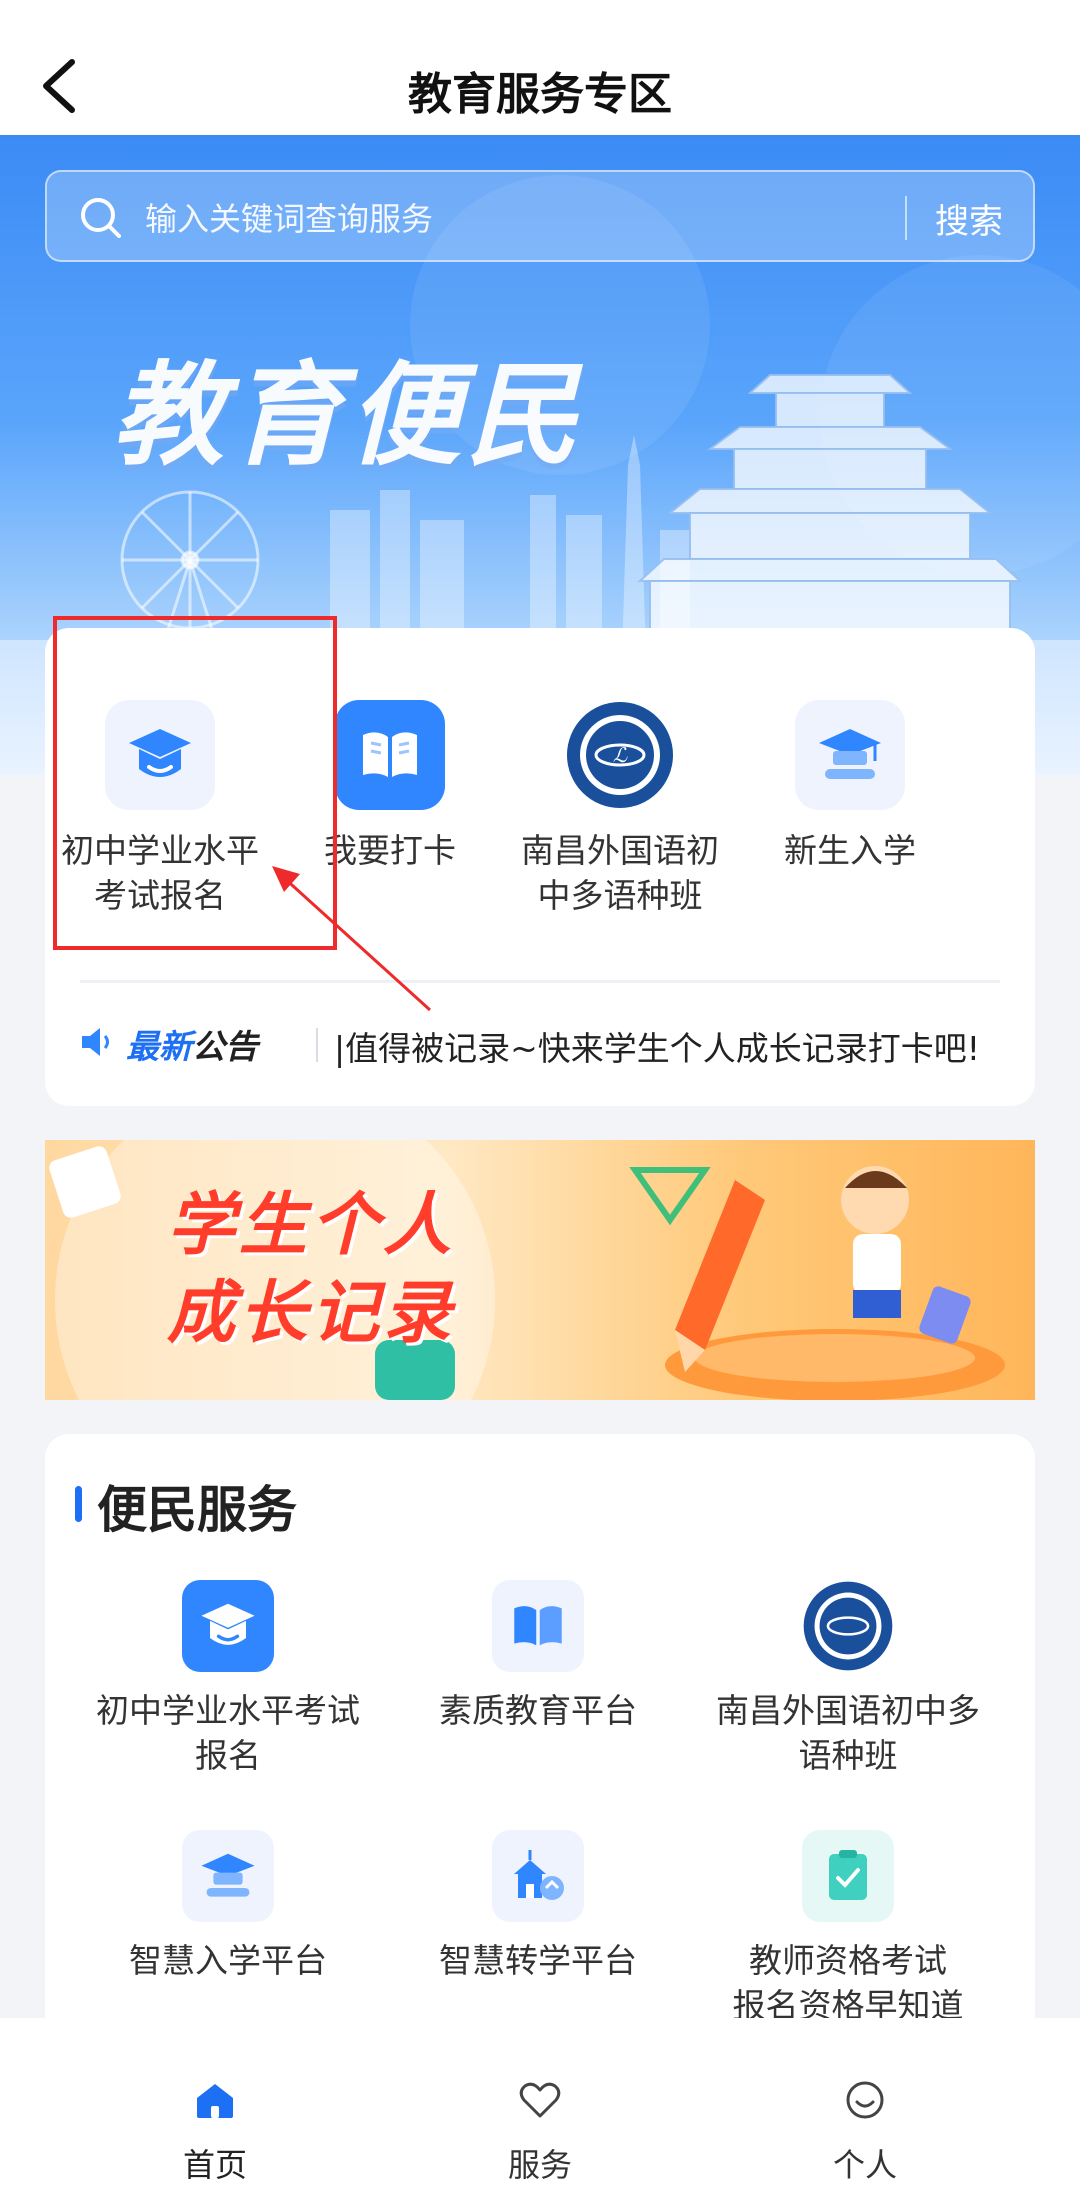 This screenshot has width=1080, height=2188. I want to click on search-divider, so click(906, 218).